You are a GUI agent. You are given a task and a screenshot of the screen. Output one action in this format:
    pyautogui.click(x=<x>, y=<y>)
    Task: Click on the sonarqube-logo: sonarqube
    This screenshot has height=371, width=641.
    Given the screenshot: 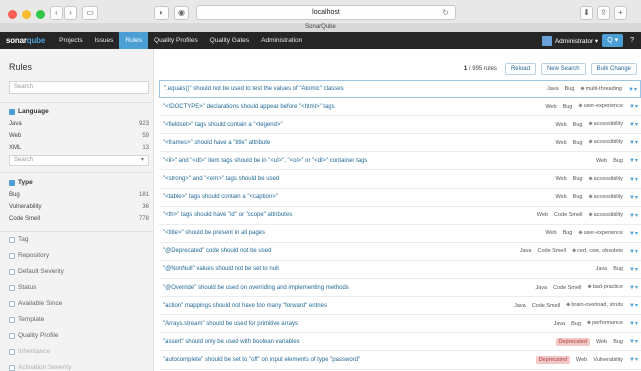 What is the action you would take?
    pyautogui.click(x=26, y=40)
    